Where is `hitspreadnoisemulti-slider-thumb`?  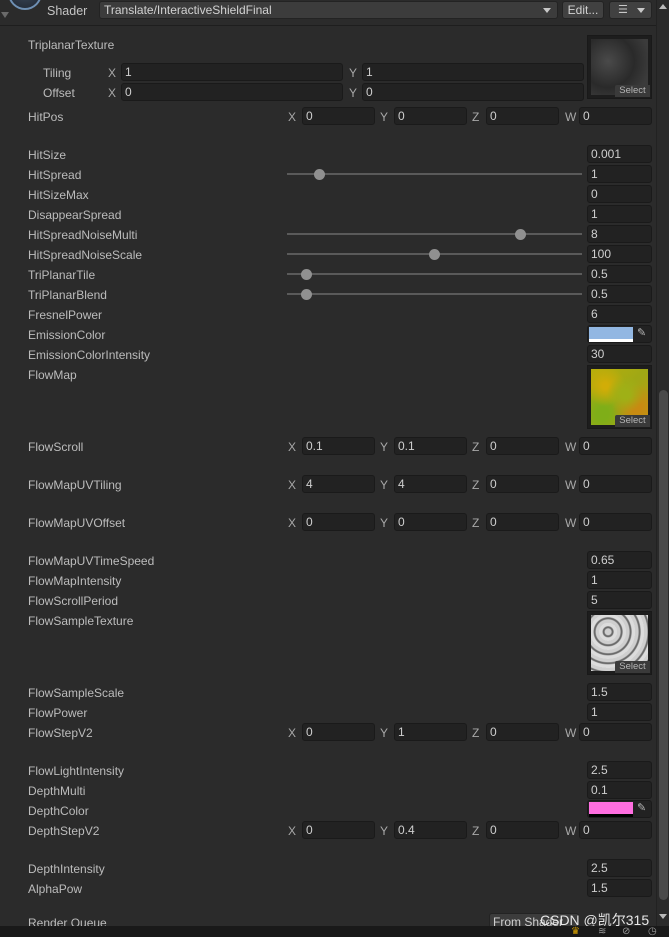
hitspreadnoisemulti-slider-thumb is located at coordinates (520, 234).